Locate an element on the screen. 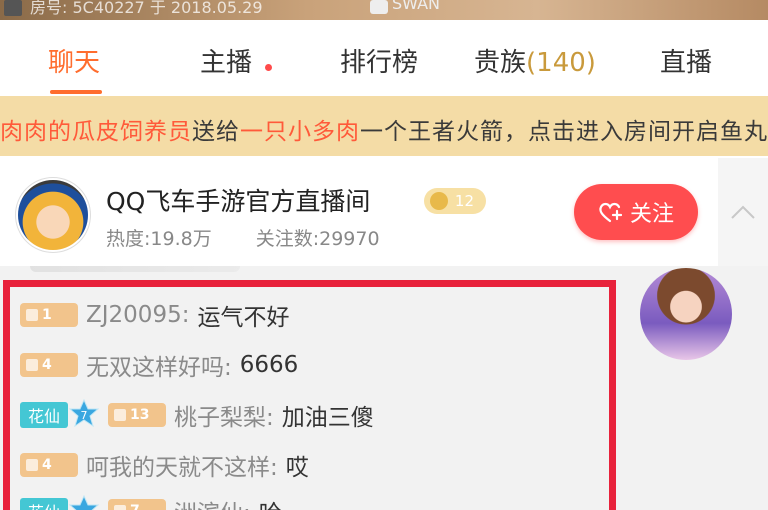 This screenshot has width=768, height=510. notification-dot is located at coordinates (268, 67).